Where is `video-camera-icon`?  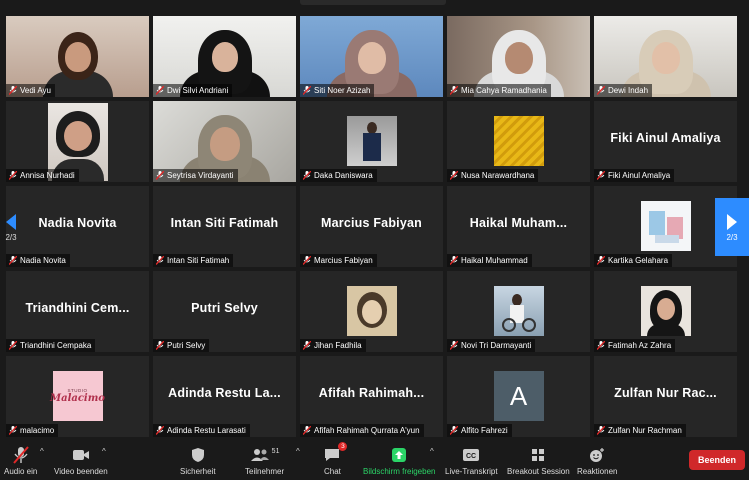 video-camera-icon is located at coordinates (80, 455).